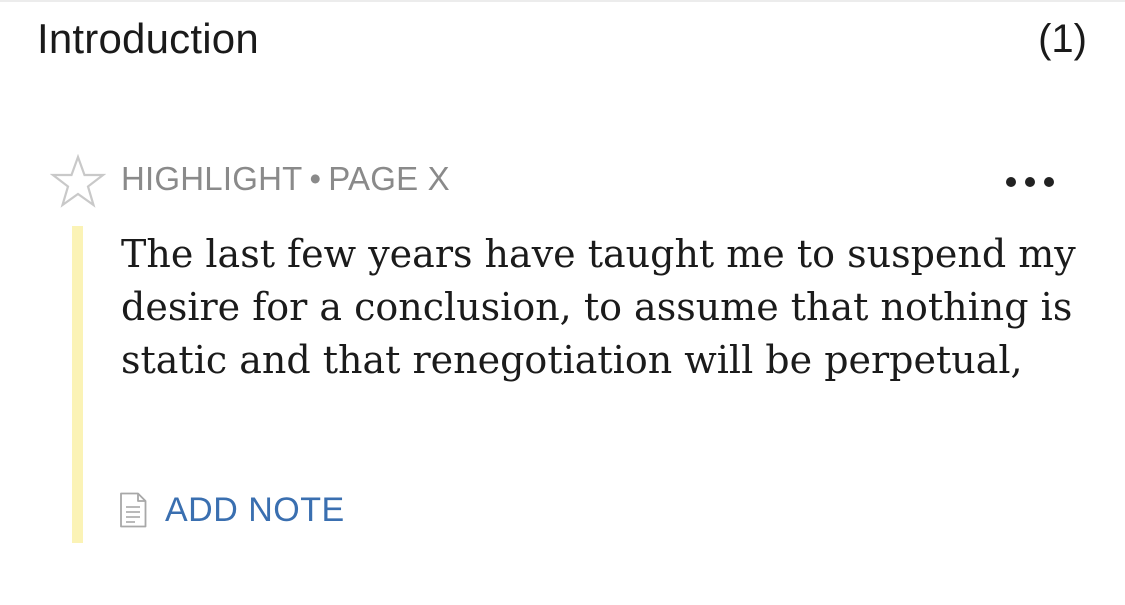  Describe the element at coordinates (212, 178) in the screenshot. I see `highlight-type-label: HIGHLIGHT` at that location.